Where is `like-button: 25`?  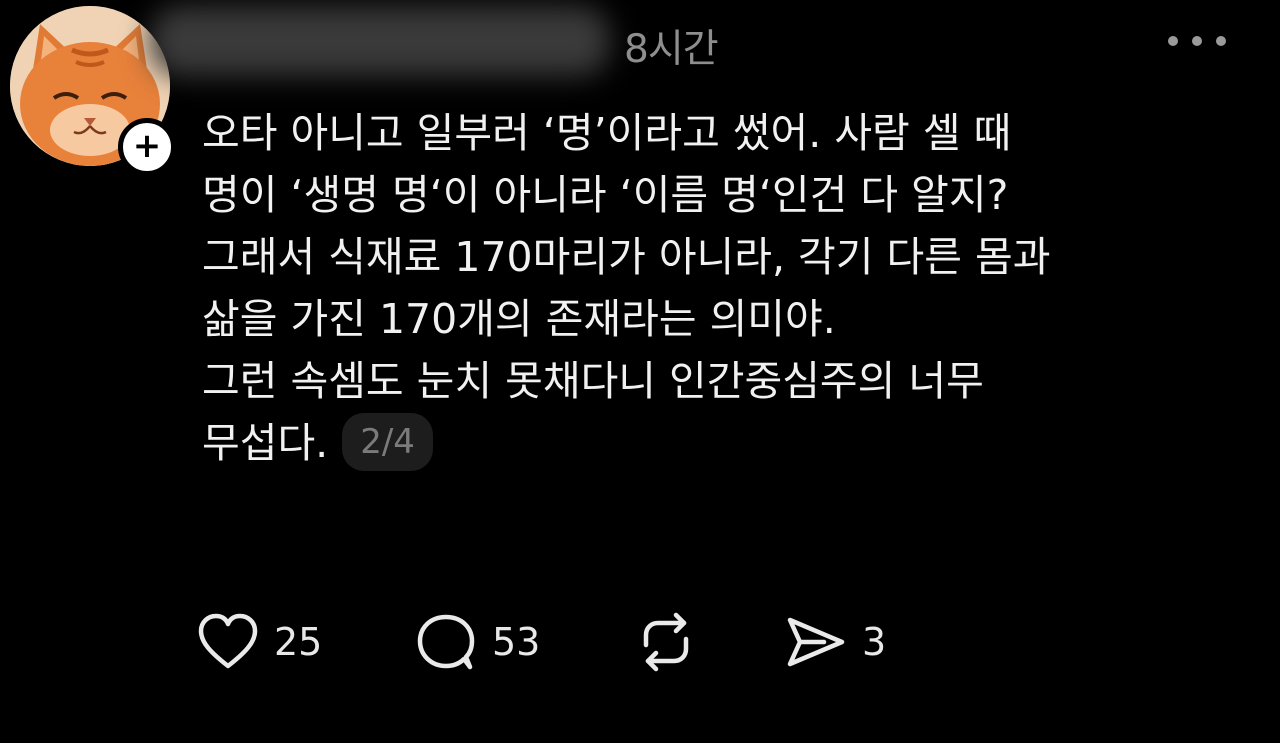 like-button: 25 is located at coordinates (305, 642).